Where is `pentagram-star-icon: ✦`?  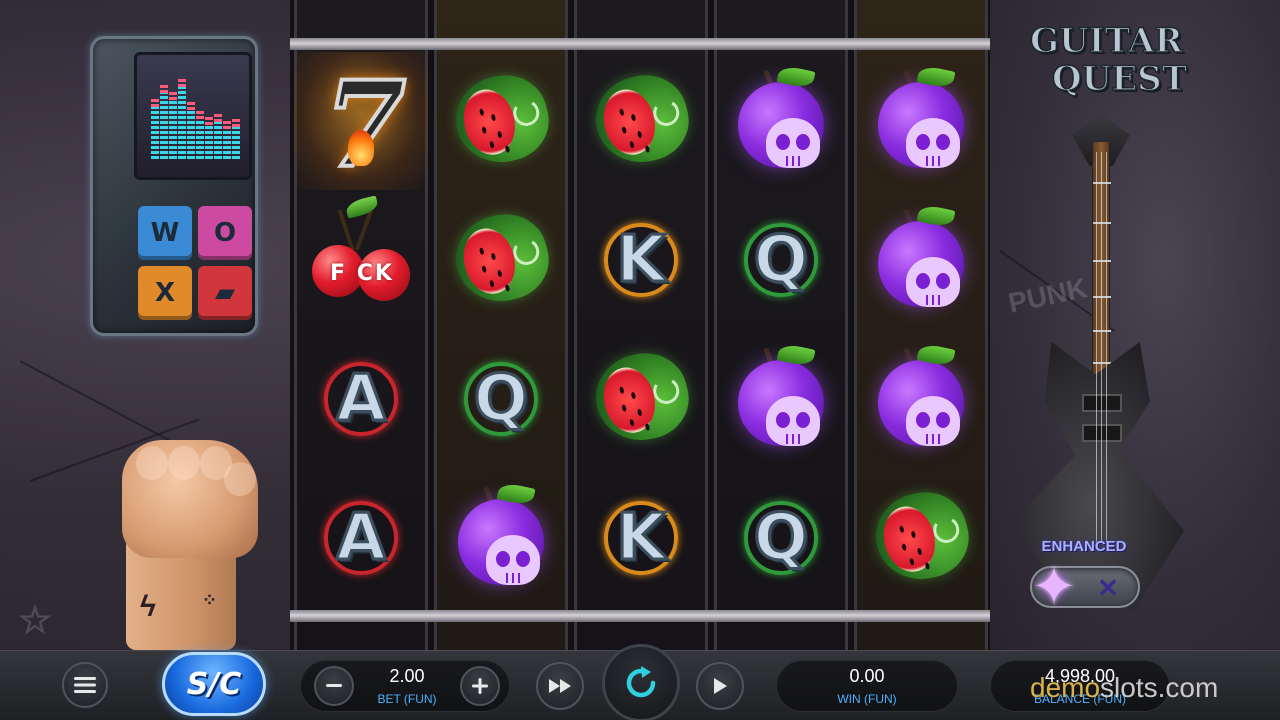 pentagram-star-icon: ✦ is located at coordinates (1054, 587).